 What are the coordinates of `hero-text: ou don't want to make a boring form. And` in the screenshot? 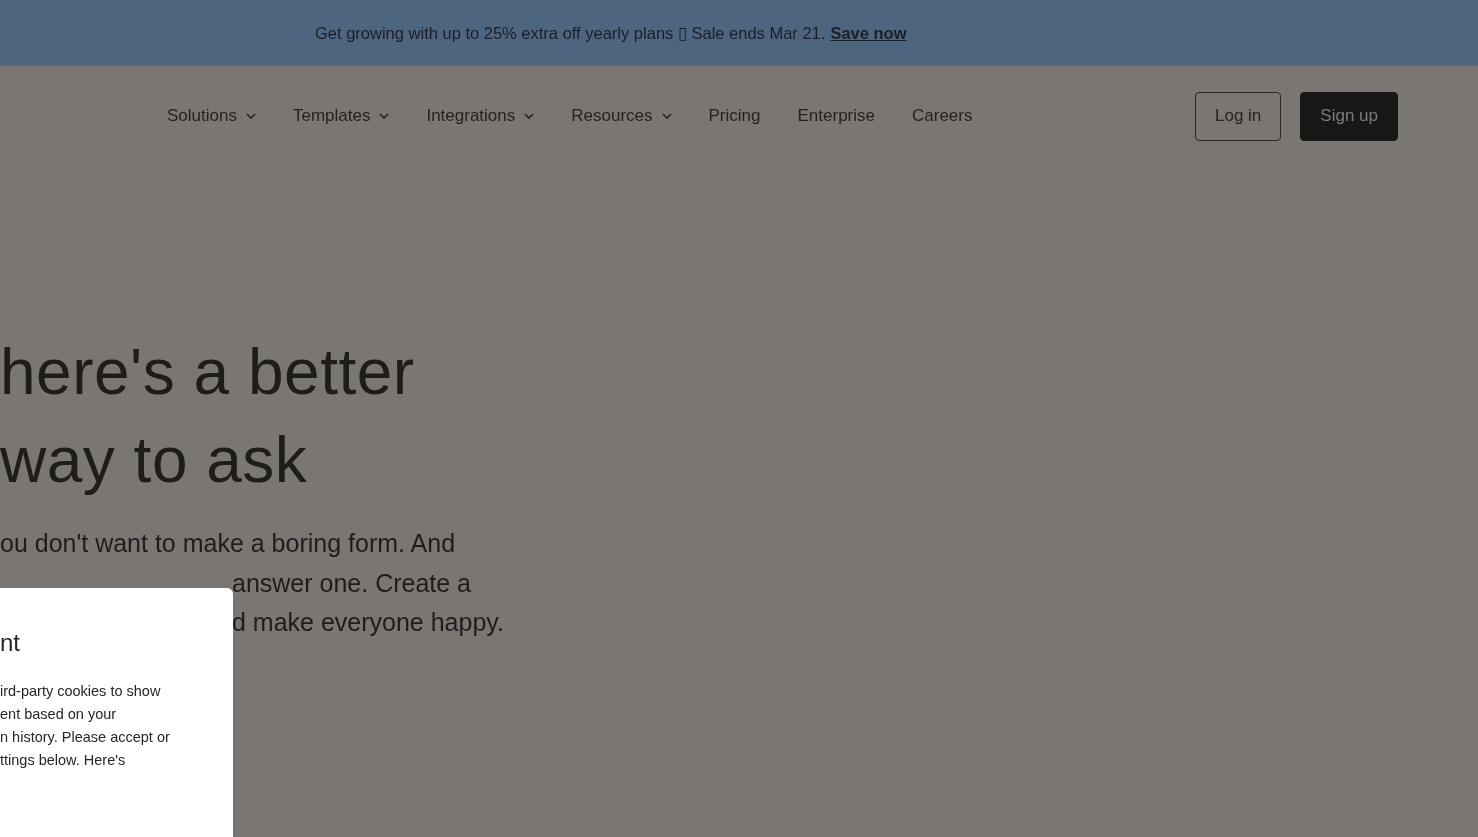 It's located at (228, 543).